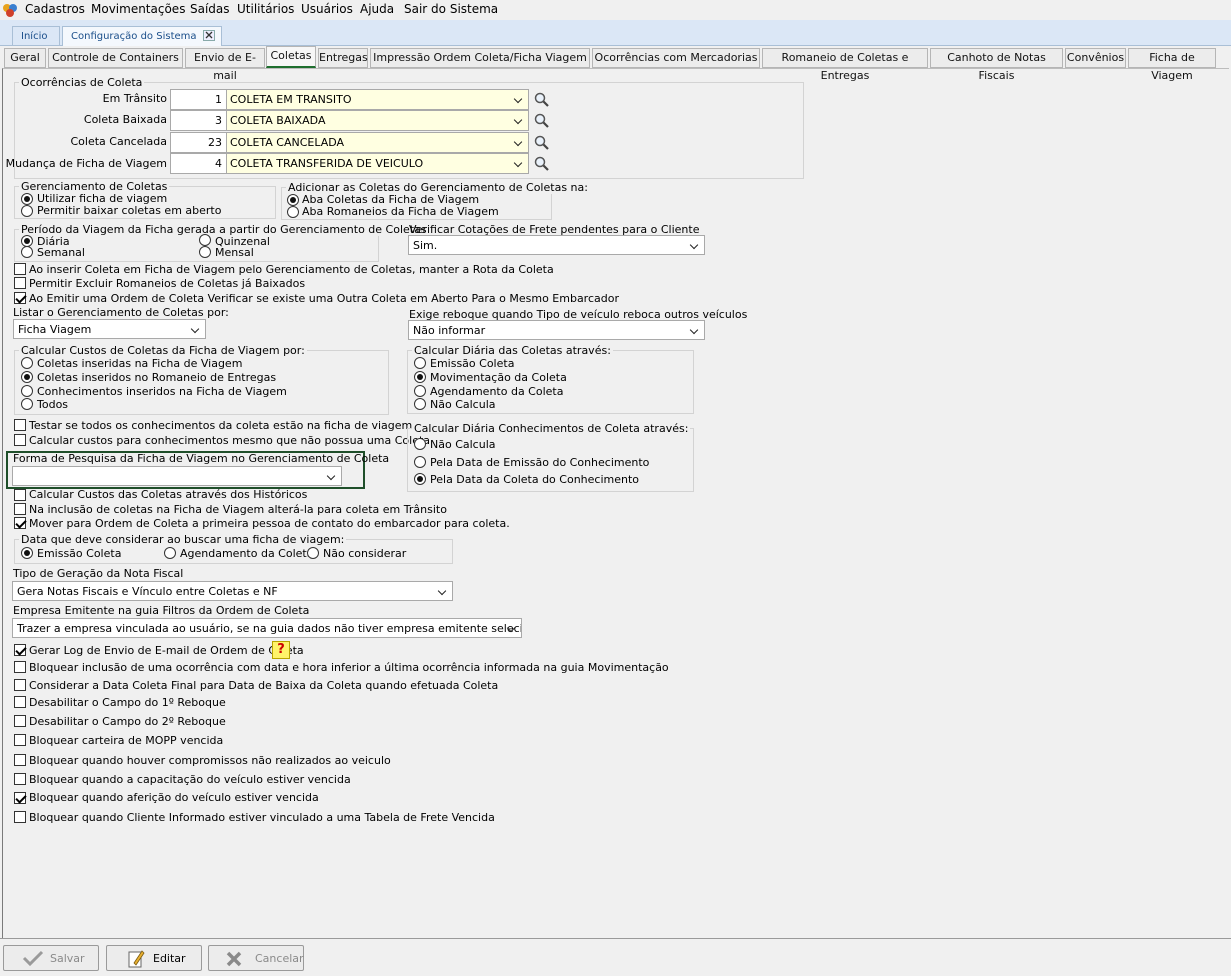 The width and height of the screenshot is (1231, 976). What do you see at coordinates (198, 120) in the screenshot?
I see `coleta-baixada-code-input: 3` at bounding box center [198, 120].